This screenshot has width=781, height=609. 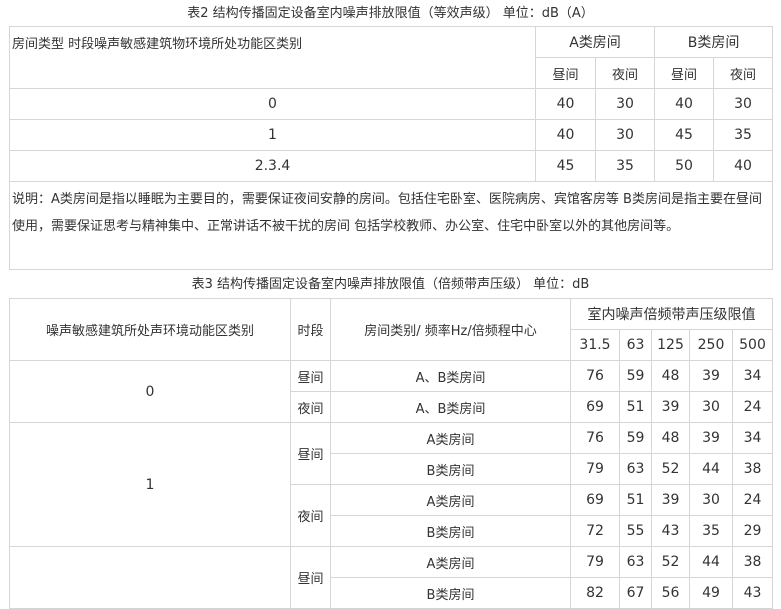 I want to click on table3-cell: 35, so click(x=711, y=531).